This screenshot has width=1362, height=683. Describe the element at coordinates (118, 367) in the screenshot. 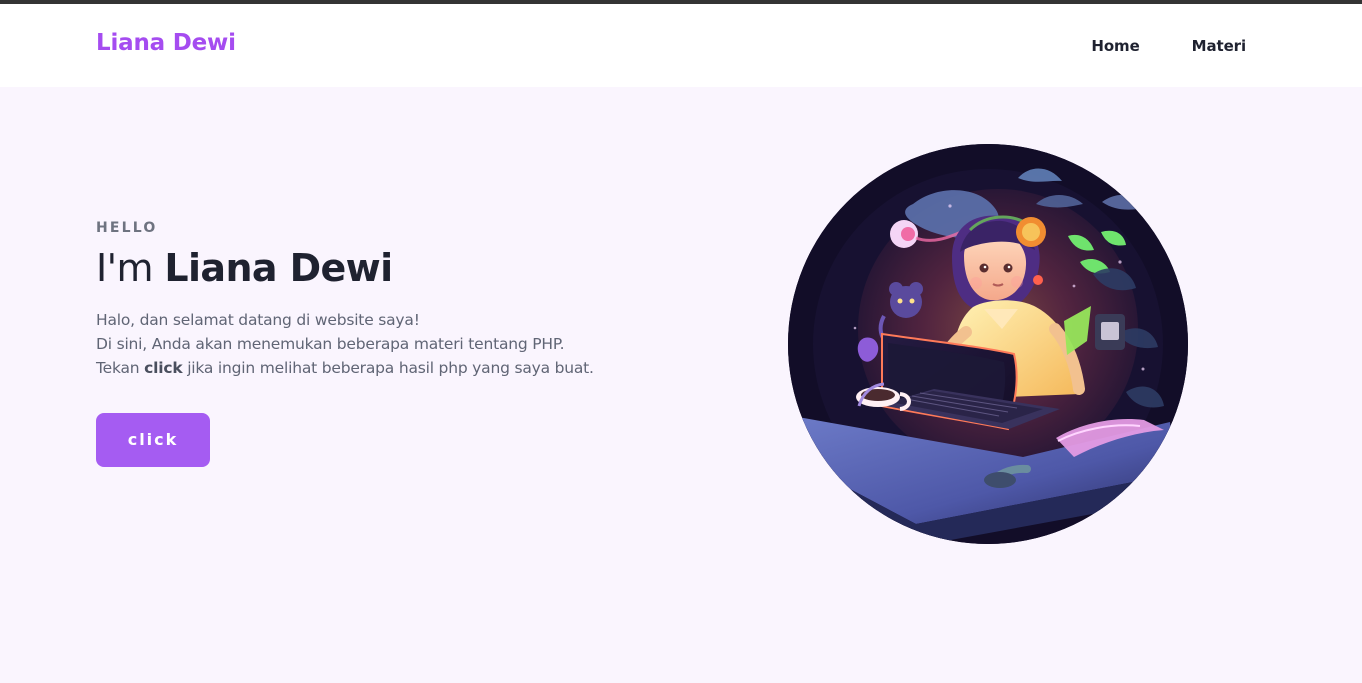

I see `hero-description-line-3-prefix: Tekan` at that location.